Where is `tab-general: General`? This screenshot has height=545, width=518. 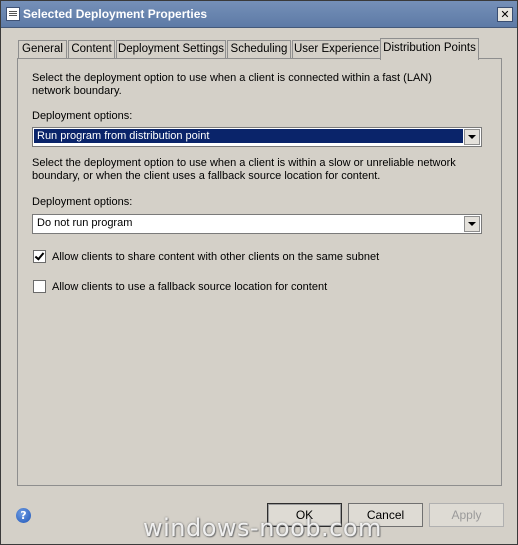
tab-general: General is located at coordinates (42, 49).